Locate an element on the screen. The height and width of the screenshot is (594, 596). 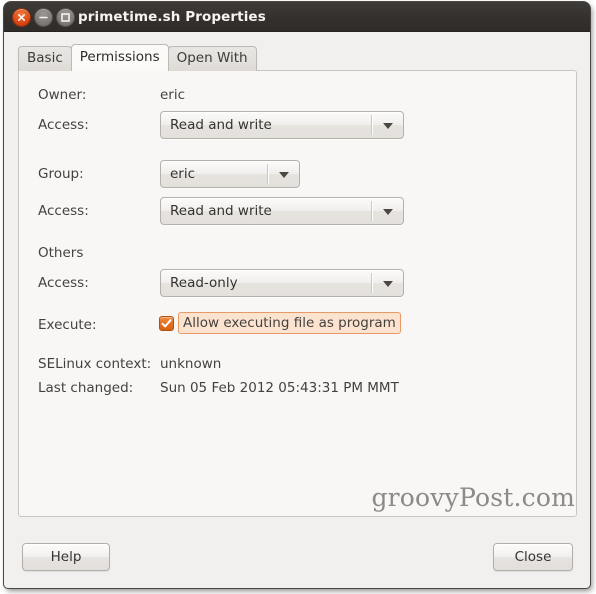
checkmark-icon is located at coordinates (166, 323).